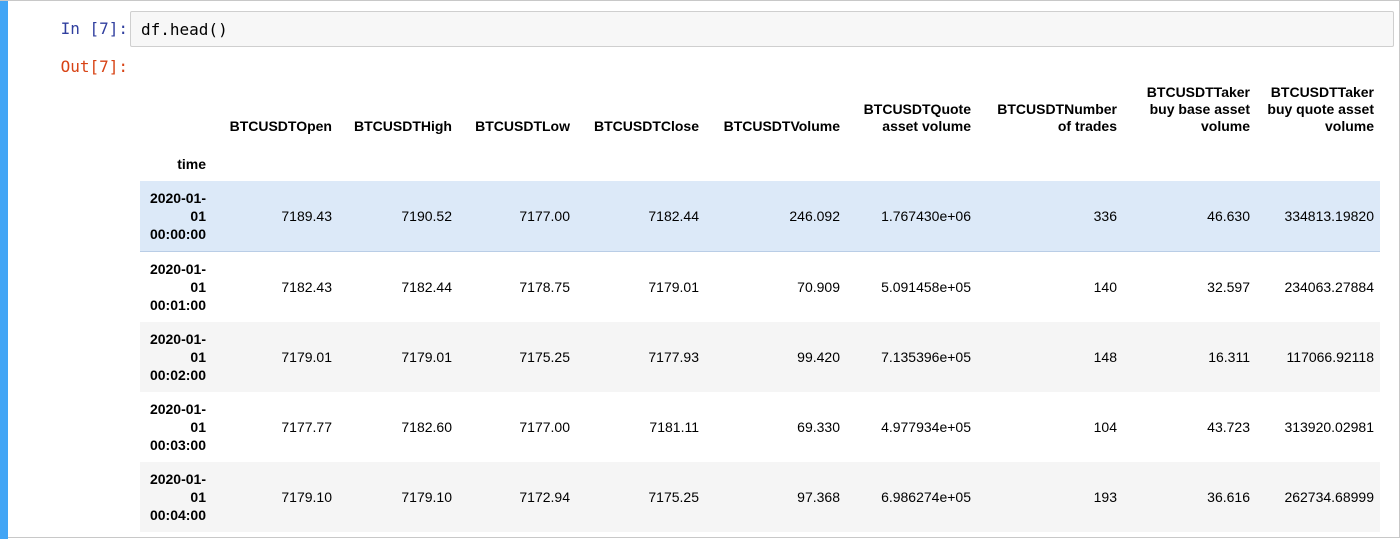  Describe the element at coordinates (1198, 109) in the screenshot. I see `column-header: BTCUSDTTaker buy base asset volume` at that location.